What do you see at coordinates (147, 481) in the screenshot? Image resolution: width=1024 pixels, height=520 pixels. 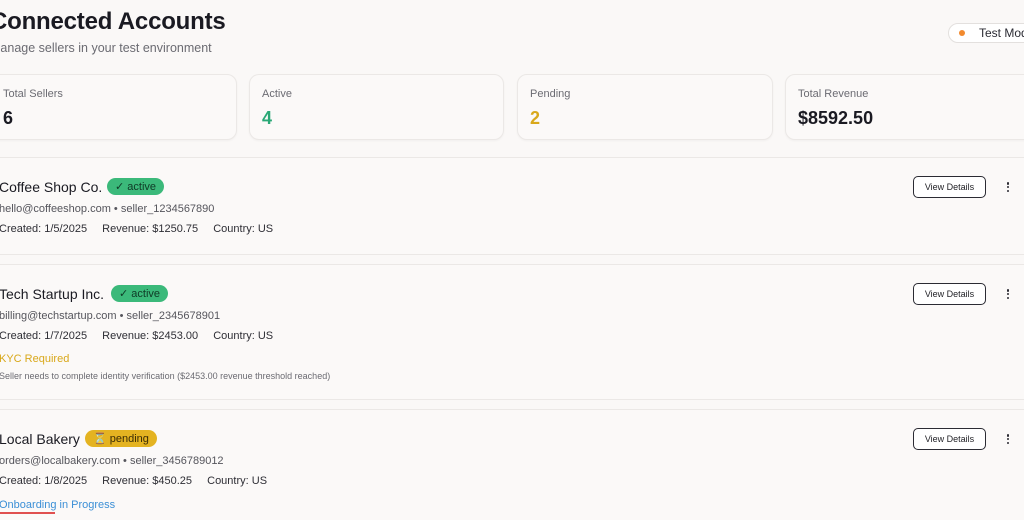 I see `revenue-value: Revenue: $450.25` at bounding box center [147, 481].